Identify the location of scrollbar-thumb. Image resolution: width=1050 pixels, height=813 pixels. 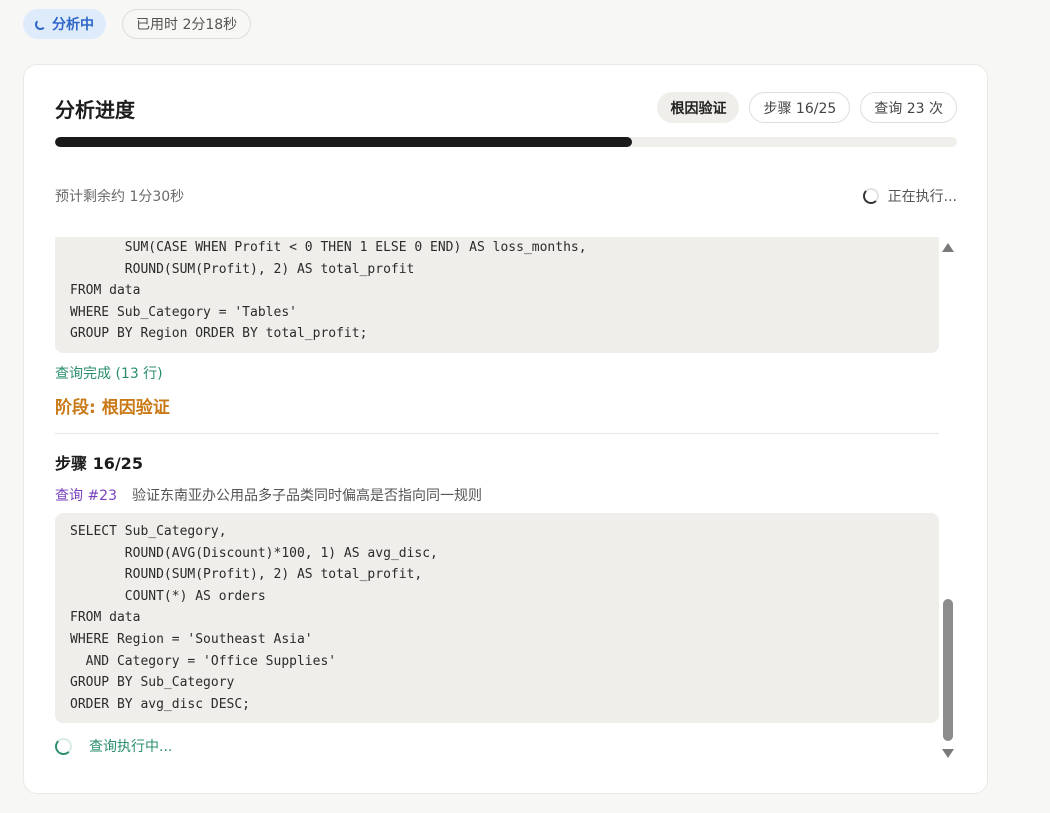
(948, 670).